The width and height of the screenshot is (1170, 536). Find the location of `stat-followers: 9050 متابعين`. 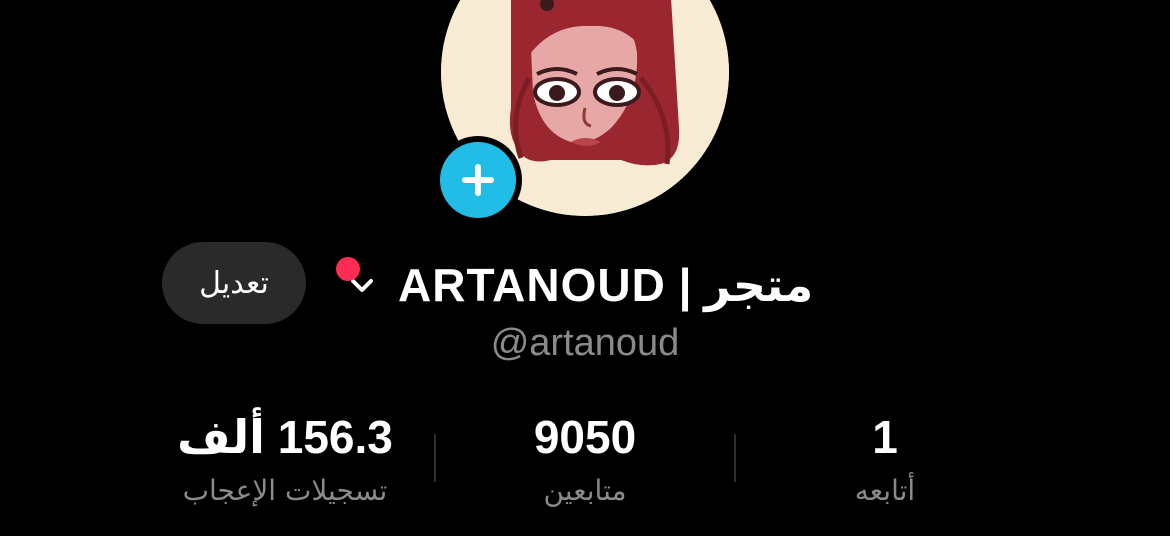

stat-followers: 9050 متابعين is located at coordinates (585, 460).